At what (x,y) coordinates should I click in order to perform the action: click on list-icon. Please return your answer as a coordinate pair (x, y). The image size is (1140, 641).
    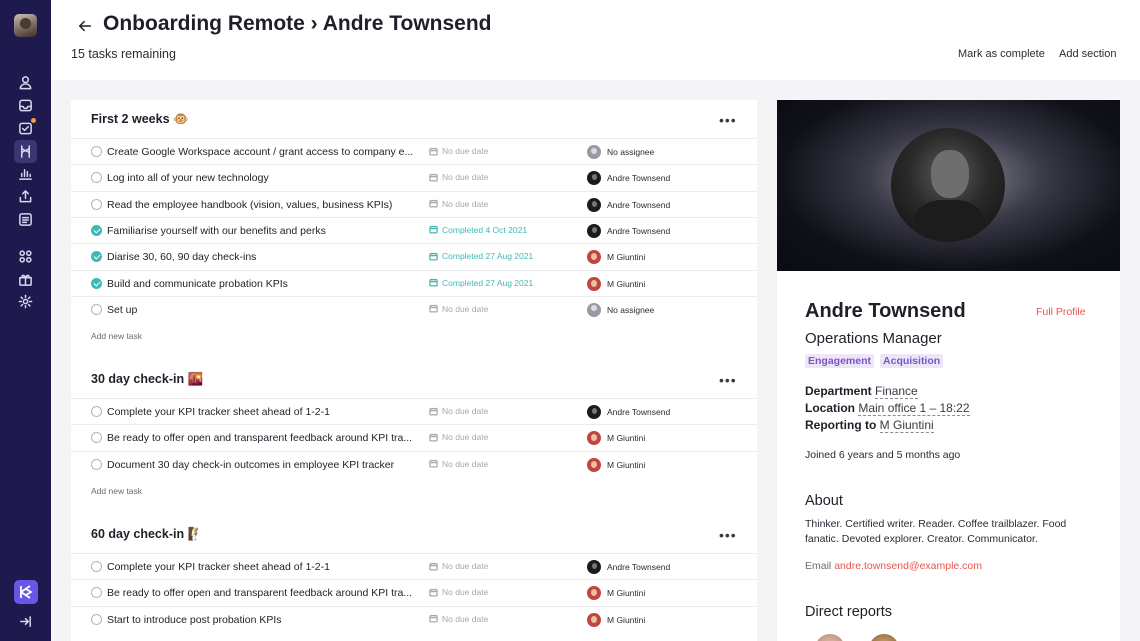
    Looking at the image, I should click on (25, 219).